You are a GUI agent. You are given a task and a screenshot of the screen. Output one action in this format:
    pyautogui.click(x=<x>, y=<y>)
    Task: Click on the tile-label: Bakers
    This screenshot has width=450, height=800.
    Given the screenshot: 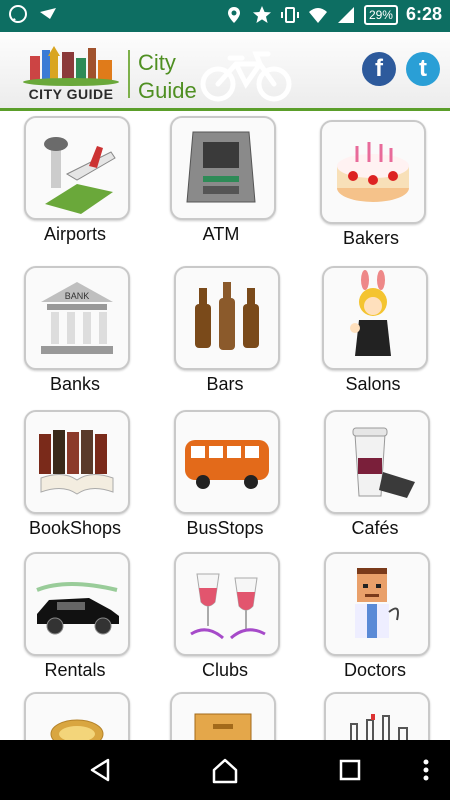 What is the action you would take?
    pyautogui.click(x=371, y=238)
    